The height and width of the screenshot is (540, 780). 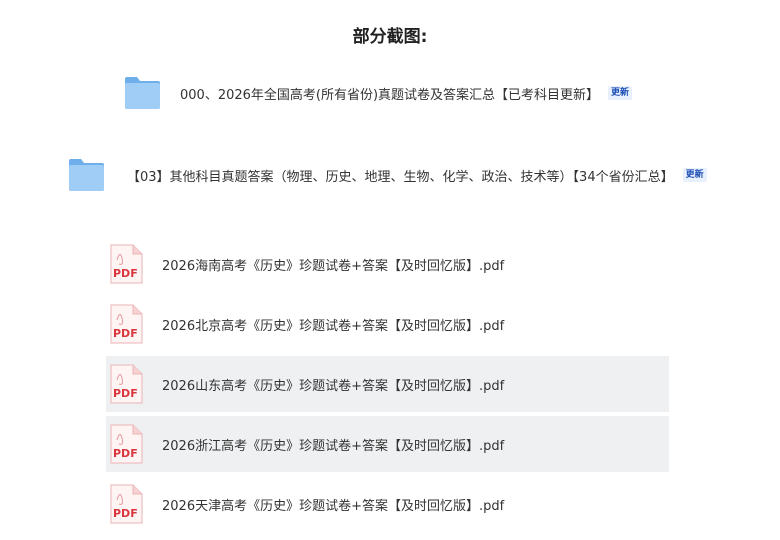 What do you see at coordinates (333, 386) in the screenshot?
I see `file-name: 2026山东高考《历史》珍题试卷+答案【及时回忆版】.pdf` at bounding box center [333, 386].